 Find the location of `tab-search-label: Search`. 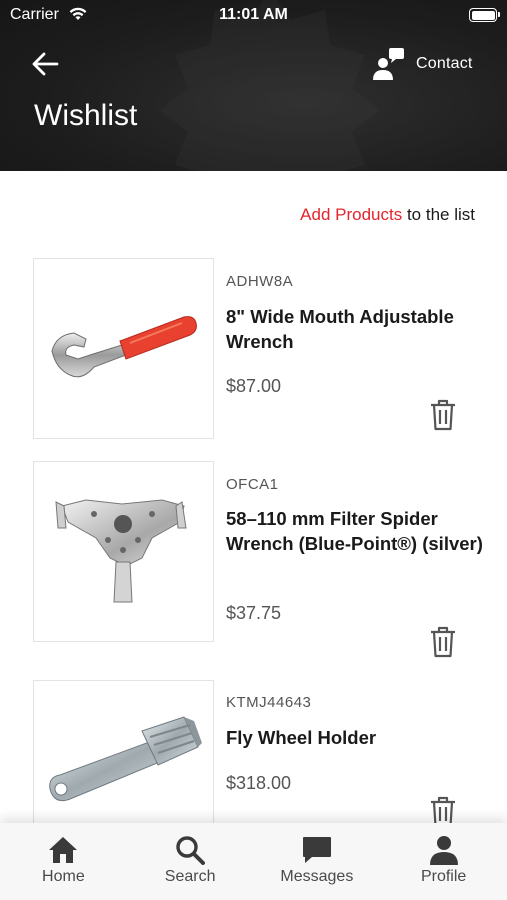

tab-search-label: Search is located at coordinates (190, 876).